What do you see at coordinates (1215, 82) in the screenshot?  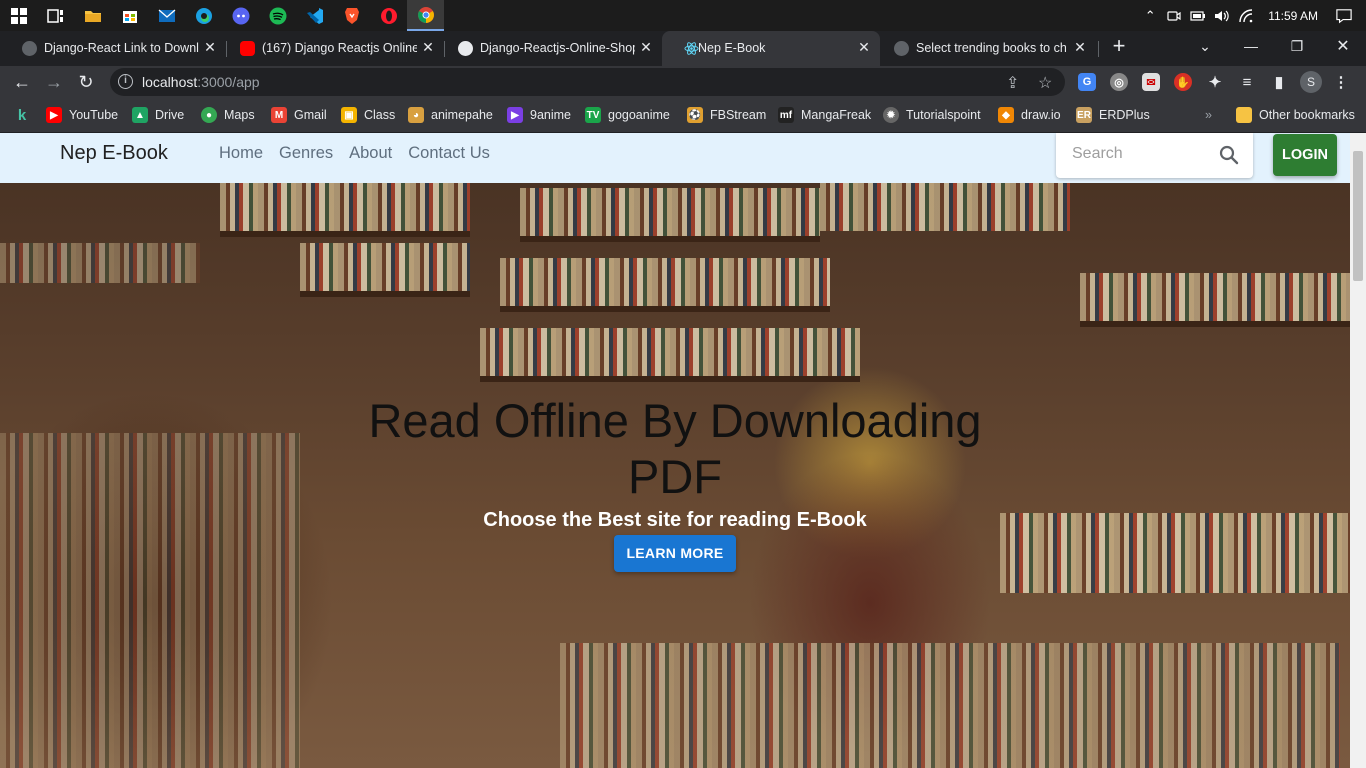 I see `extensions-puzzle-icon: ✦` at bounding box center [1215, 82].